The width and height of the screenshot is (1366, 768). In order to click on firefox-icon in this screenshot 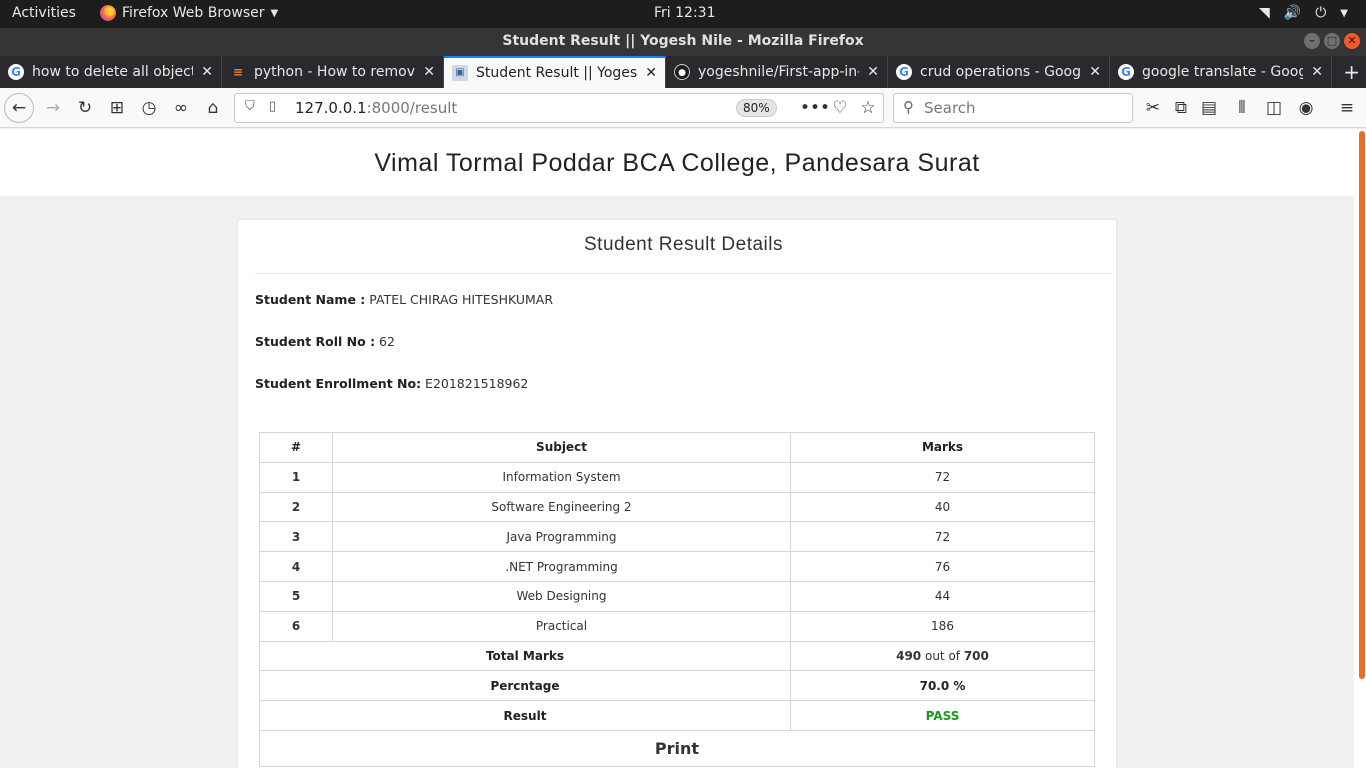, I will do `click(108, 13)`.